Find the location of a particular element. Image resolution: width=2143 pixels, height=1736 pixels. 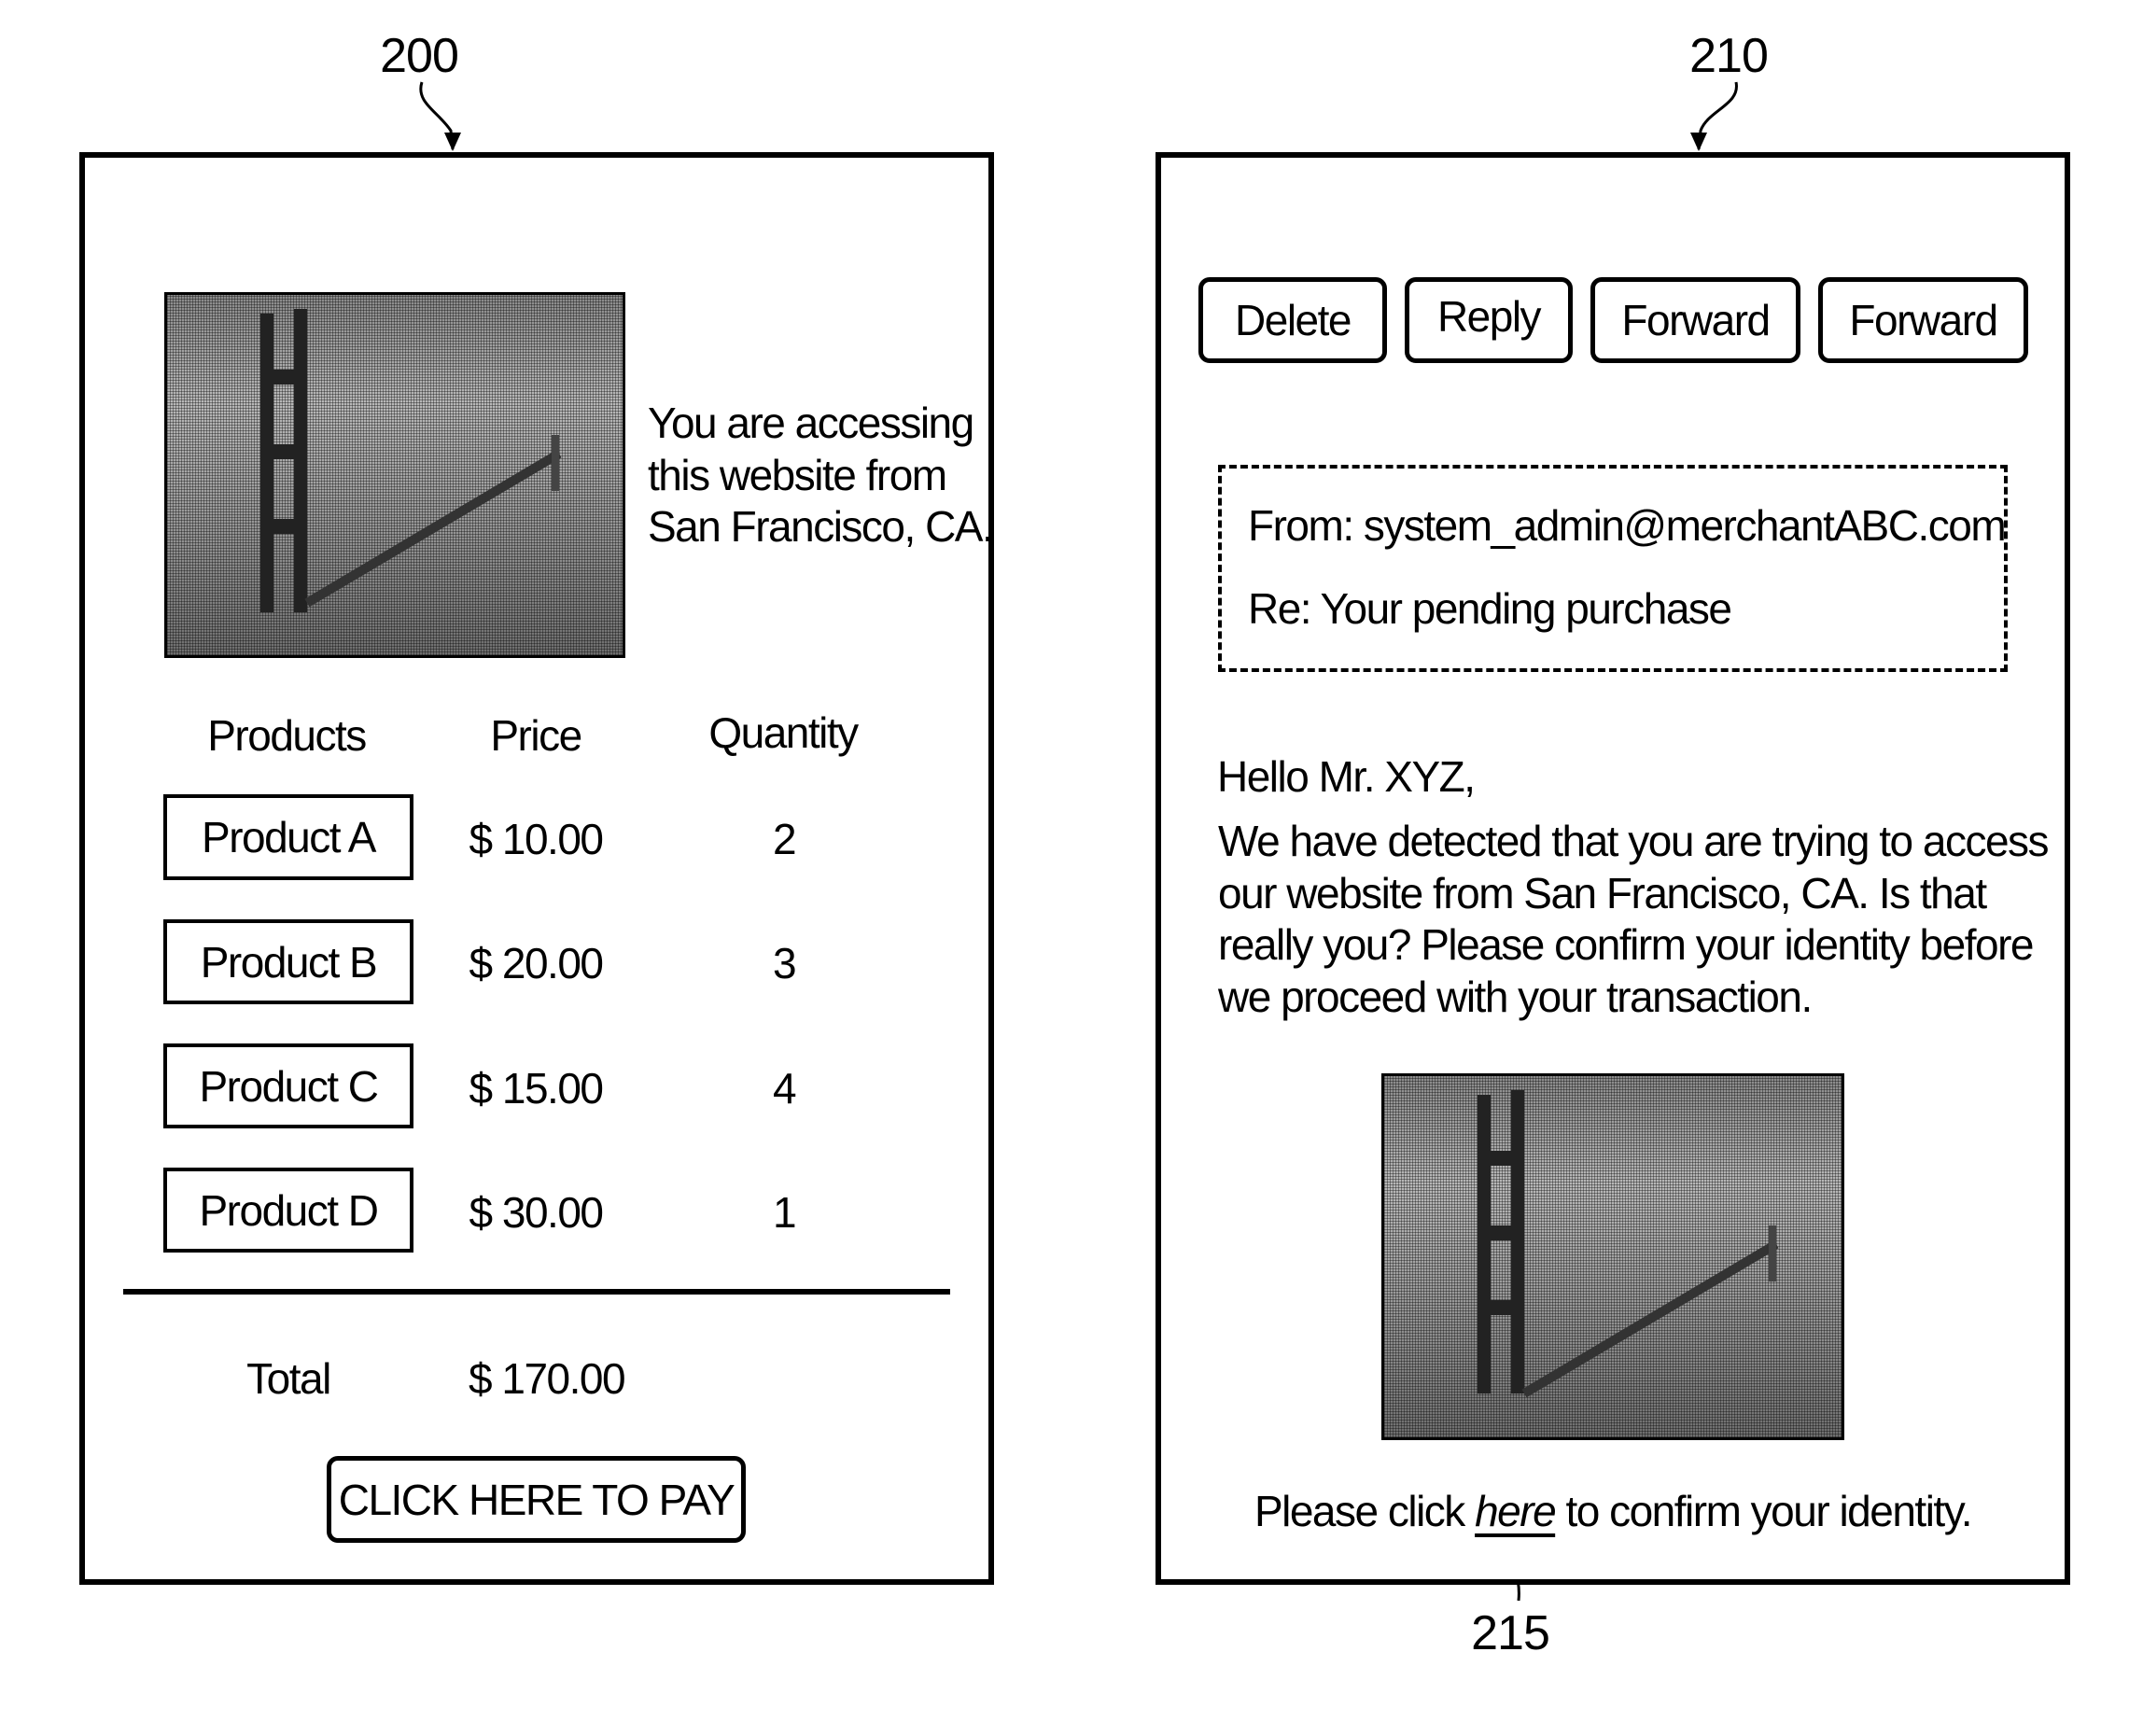

delete-label: Delete is located at coordinates (1293, 320).